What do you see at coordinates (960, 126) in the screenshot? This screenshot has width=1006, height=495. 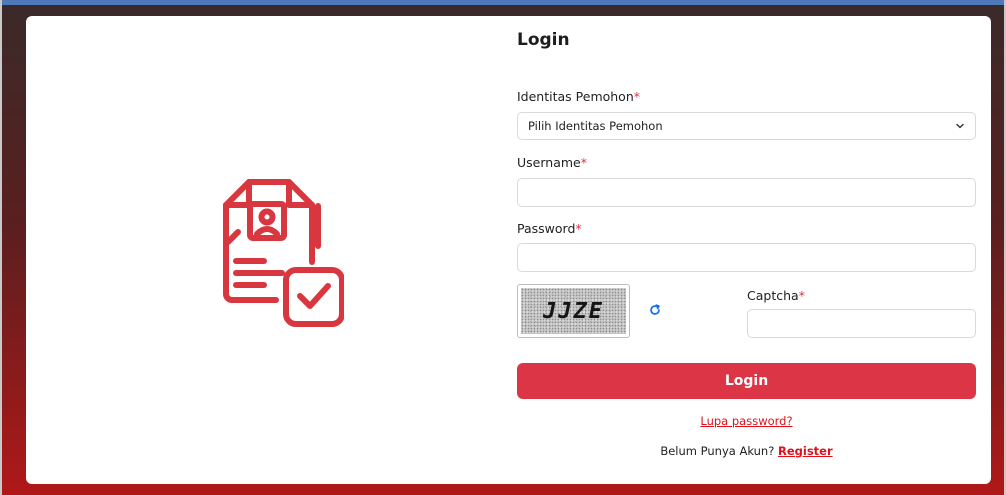 I see `chevron-down-icon` at bounding box center [960, 126].